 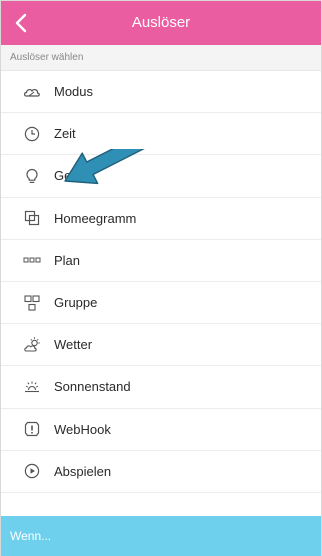 What do you see at coordinates (32, 471) in the screenshot?
I see `play-icon` at bounding box center [32, 471].